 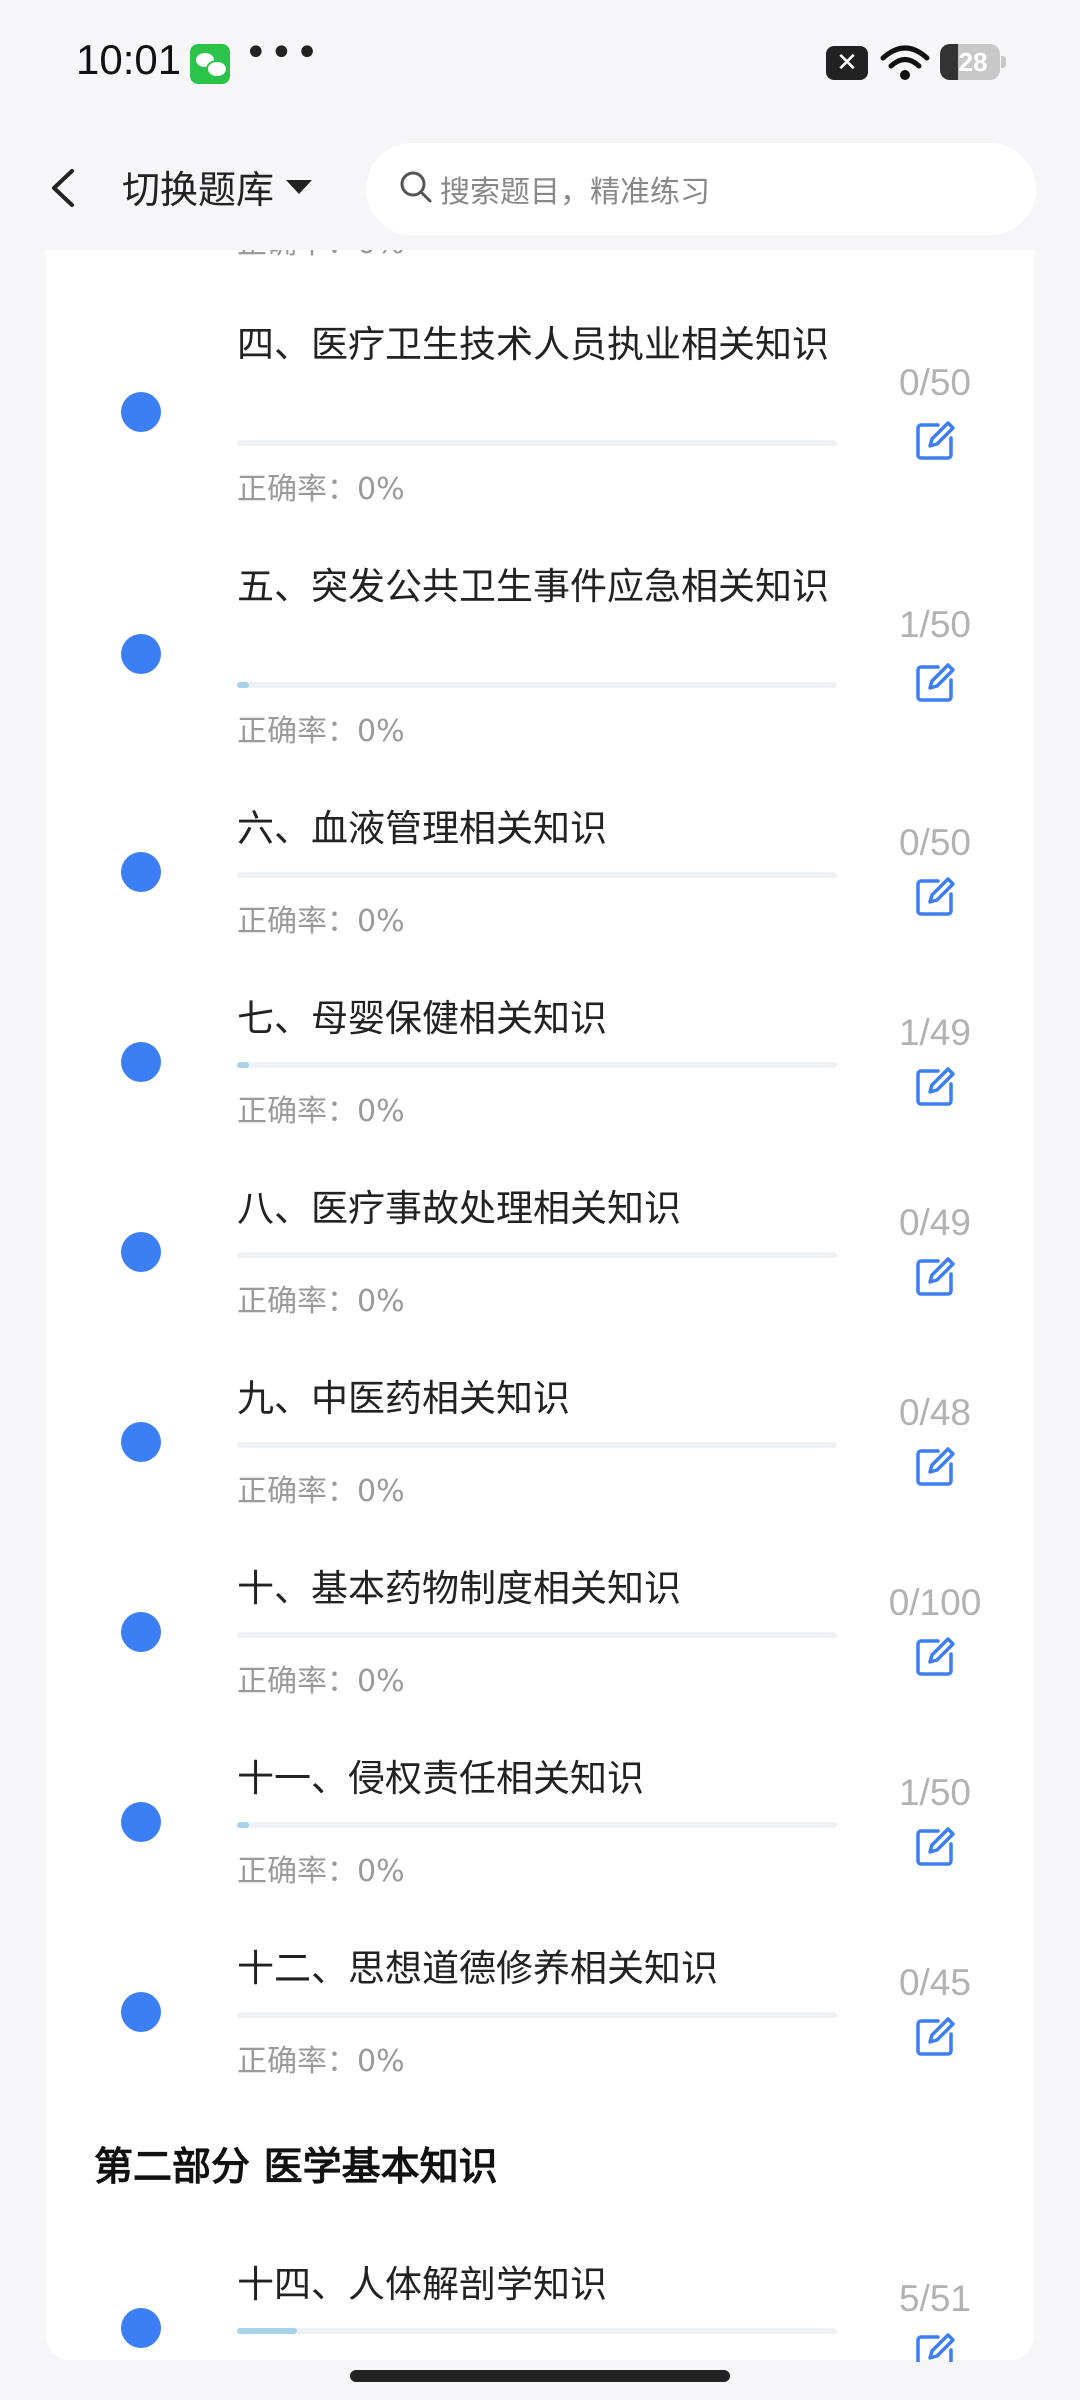 I want to click on home-indicator, so click(x=540, y=2376).